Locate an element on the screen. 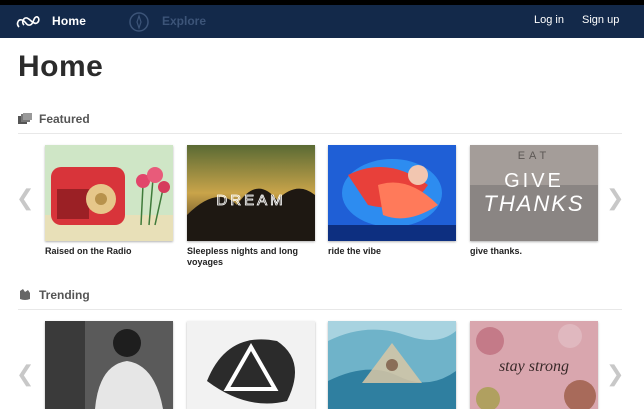  triangle-image is located at coordinates (251, 365).